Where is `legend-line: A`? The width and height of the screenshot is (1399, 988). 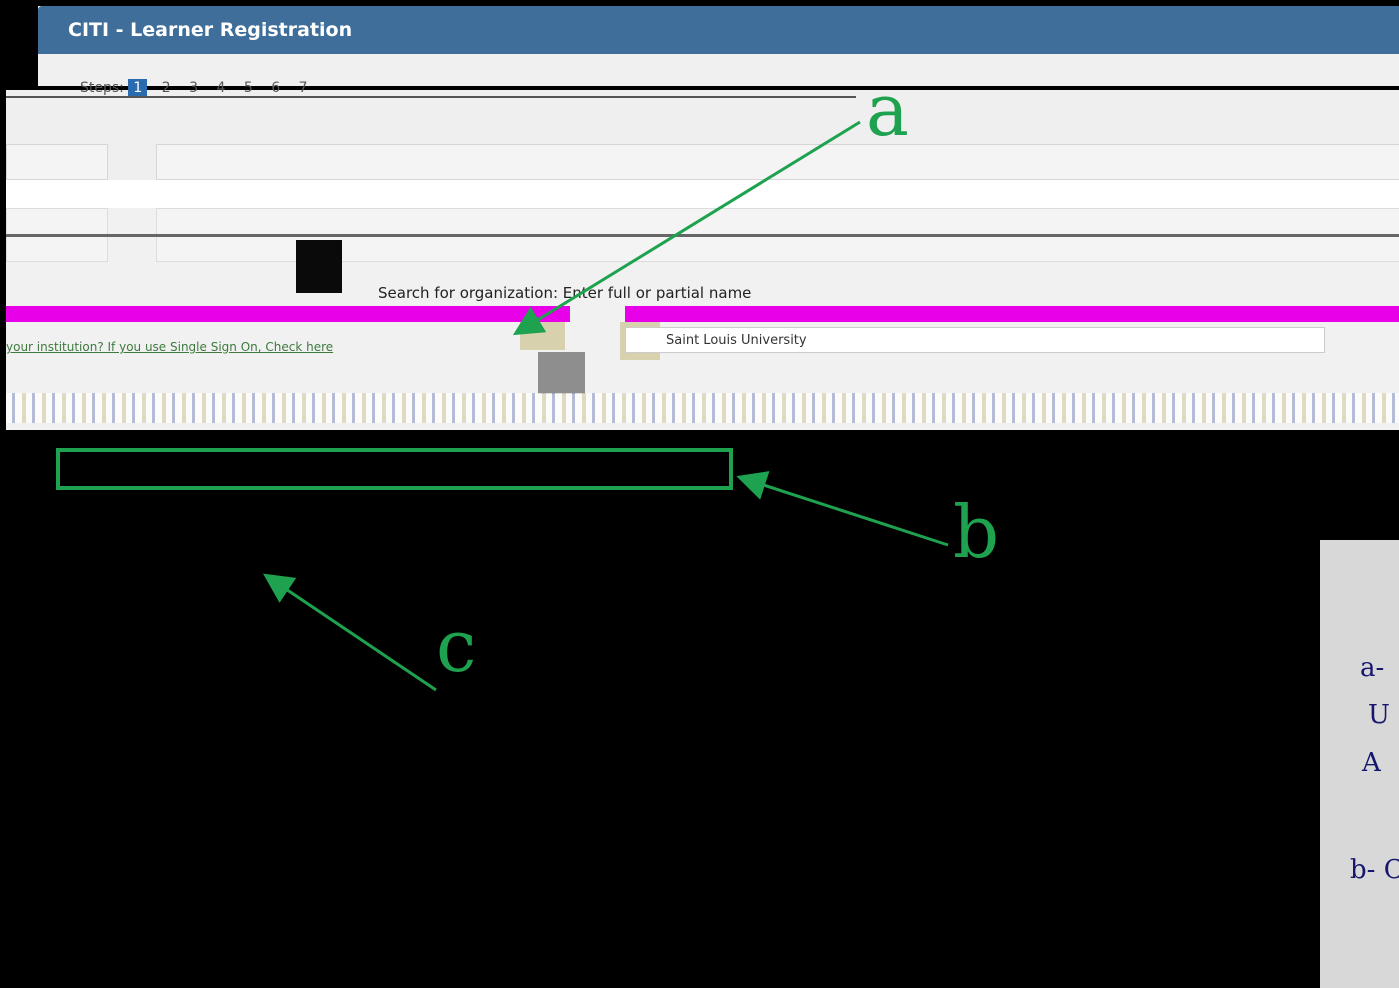
legend-line: A is located at coordinates (1371, 763).